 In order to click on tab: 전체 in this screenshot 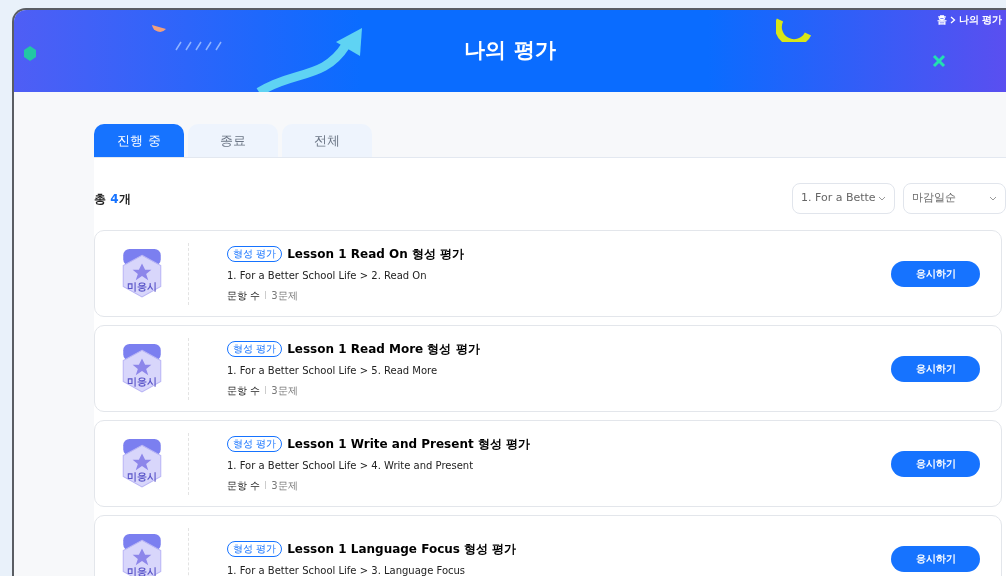, I will do `click(327, 140)`.